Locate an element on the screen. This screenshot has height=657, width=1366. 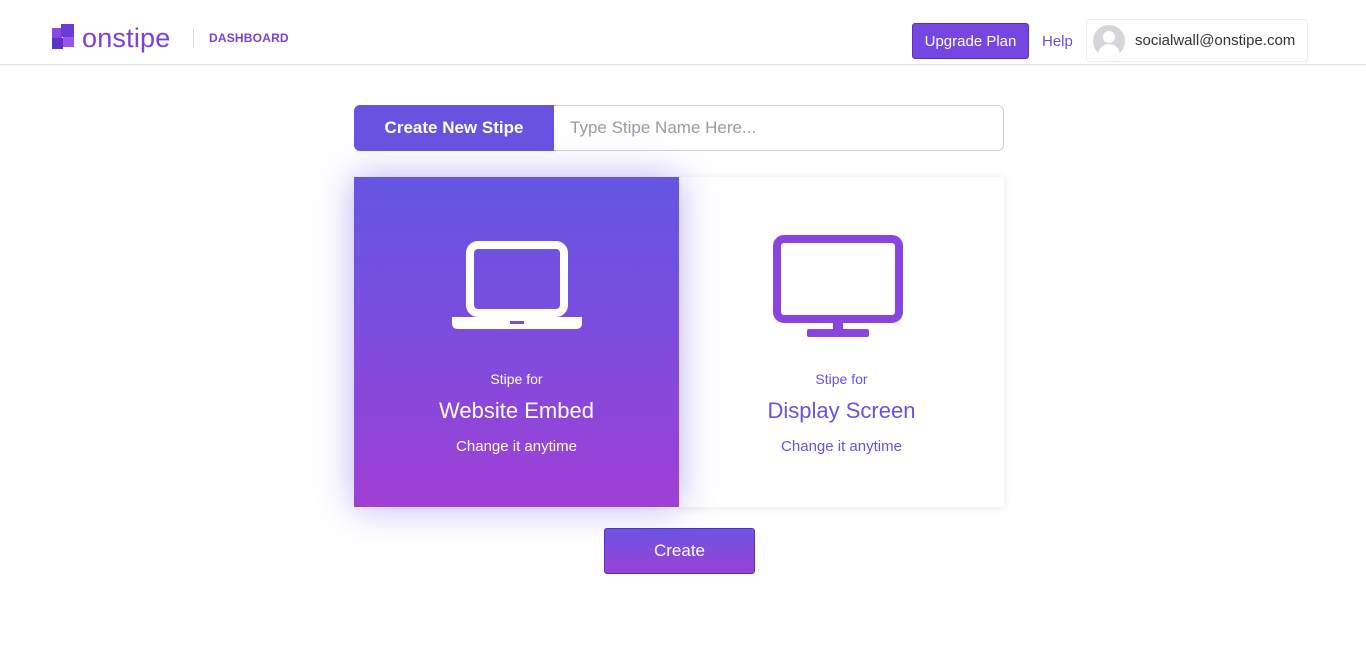
user-menu: socialwall@onstipe.com is located at coordinates (1197, 40).